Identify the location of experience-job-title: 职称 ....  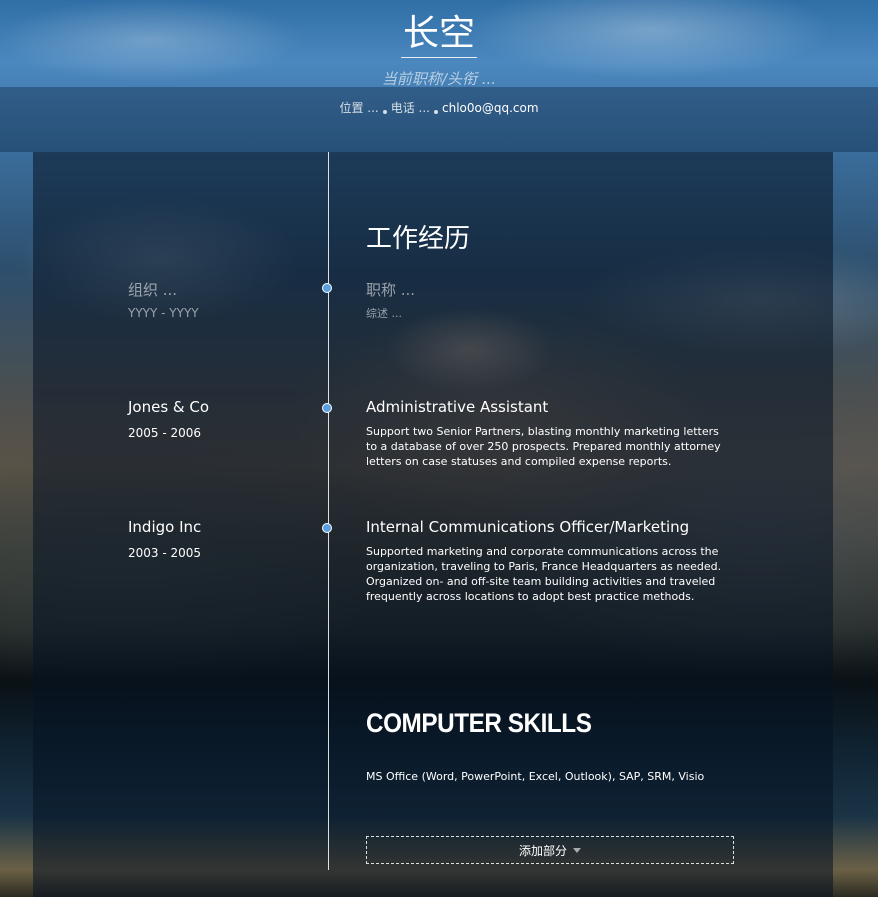
(390, 289).